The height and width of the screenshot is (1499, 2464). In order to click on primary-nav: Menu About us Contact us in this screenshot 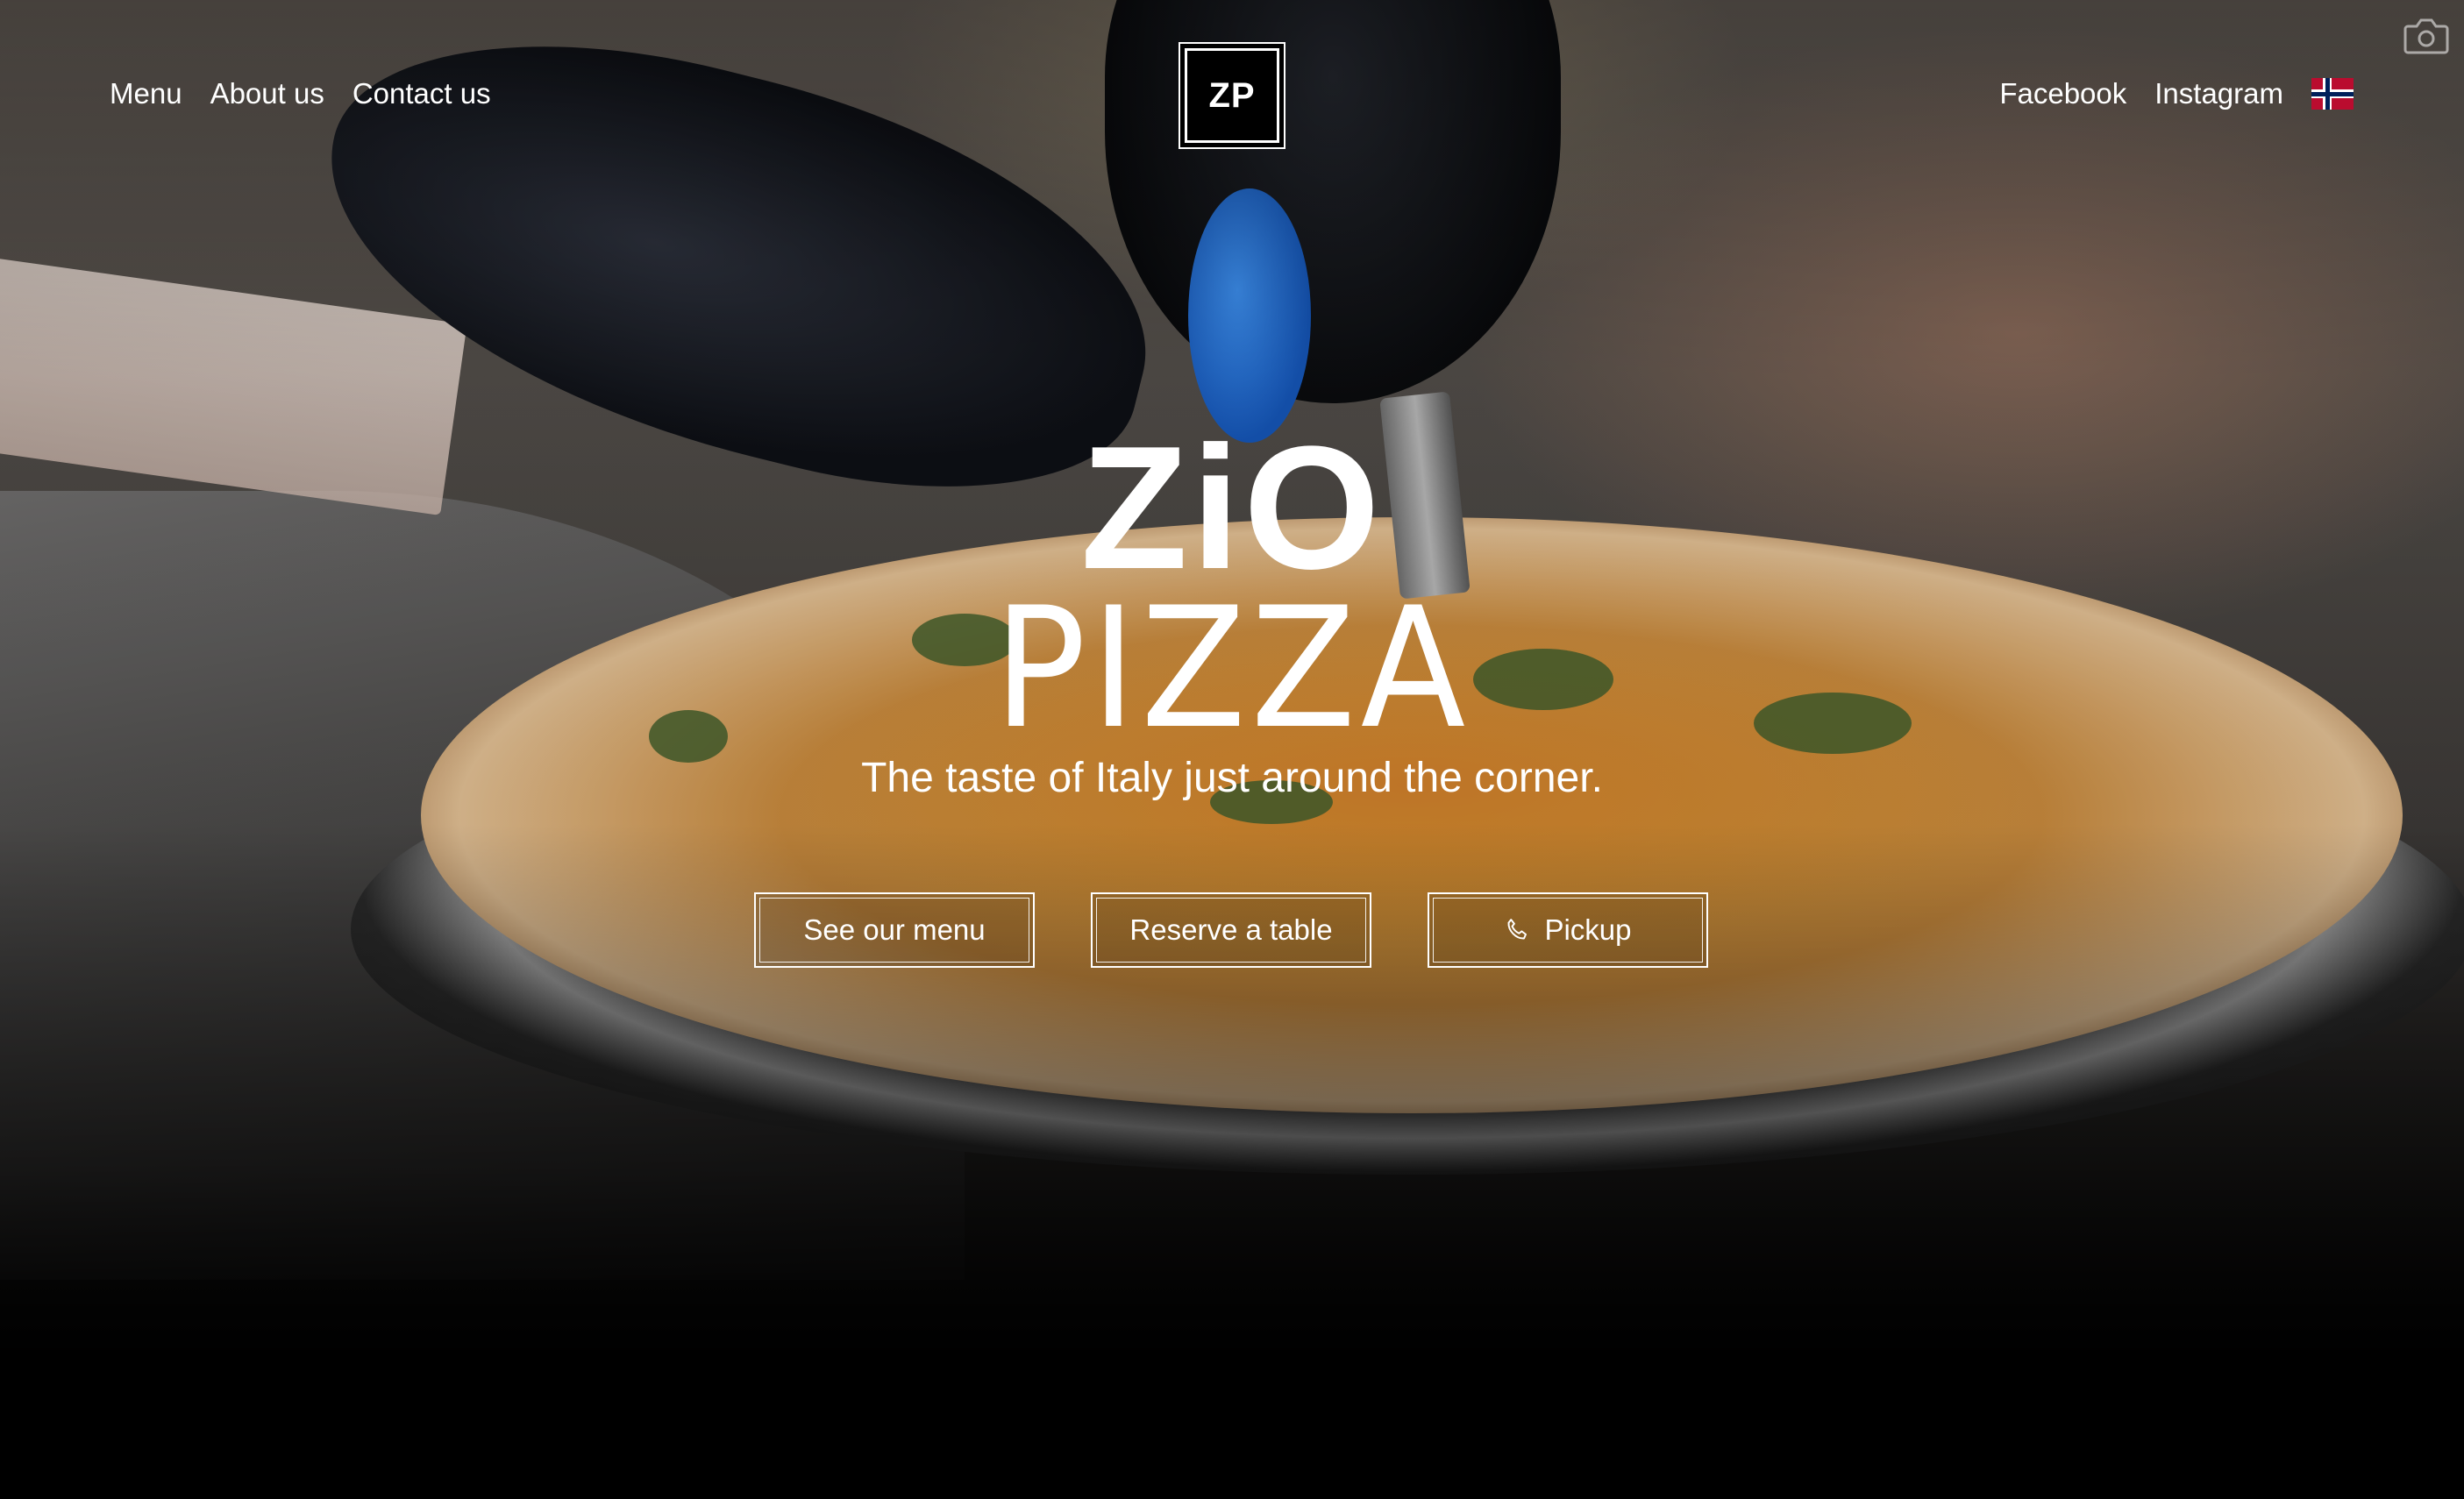, I will do `click(300, 93)`.